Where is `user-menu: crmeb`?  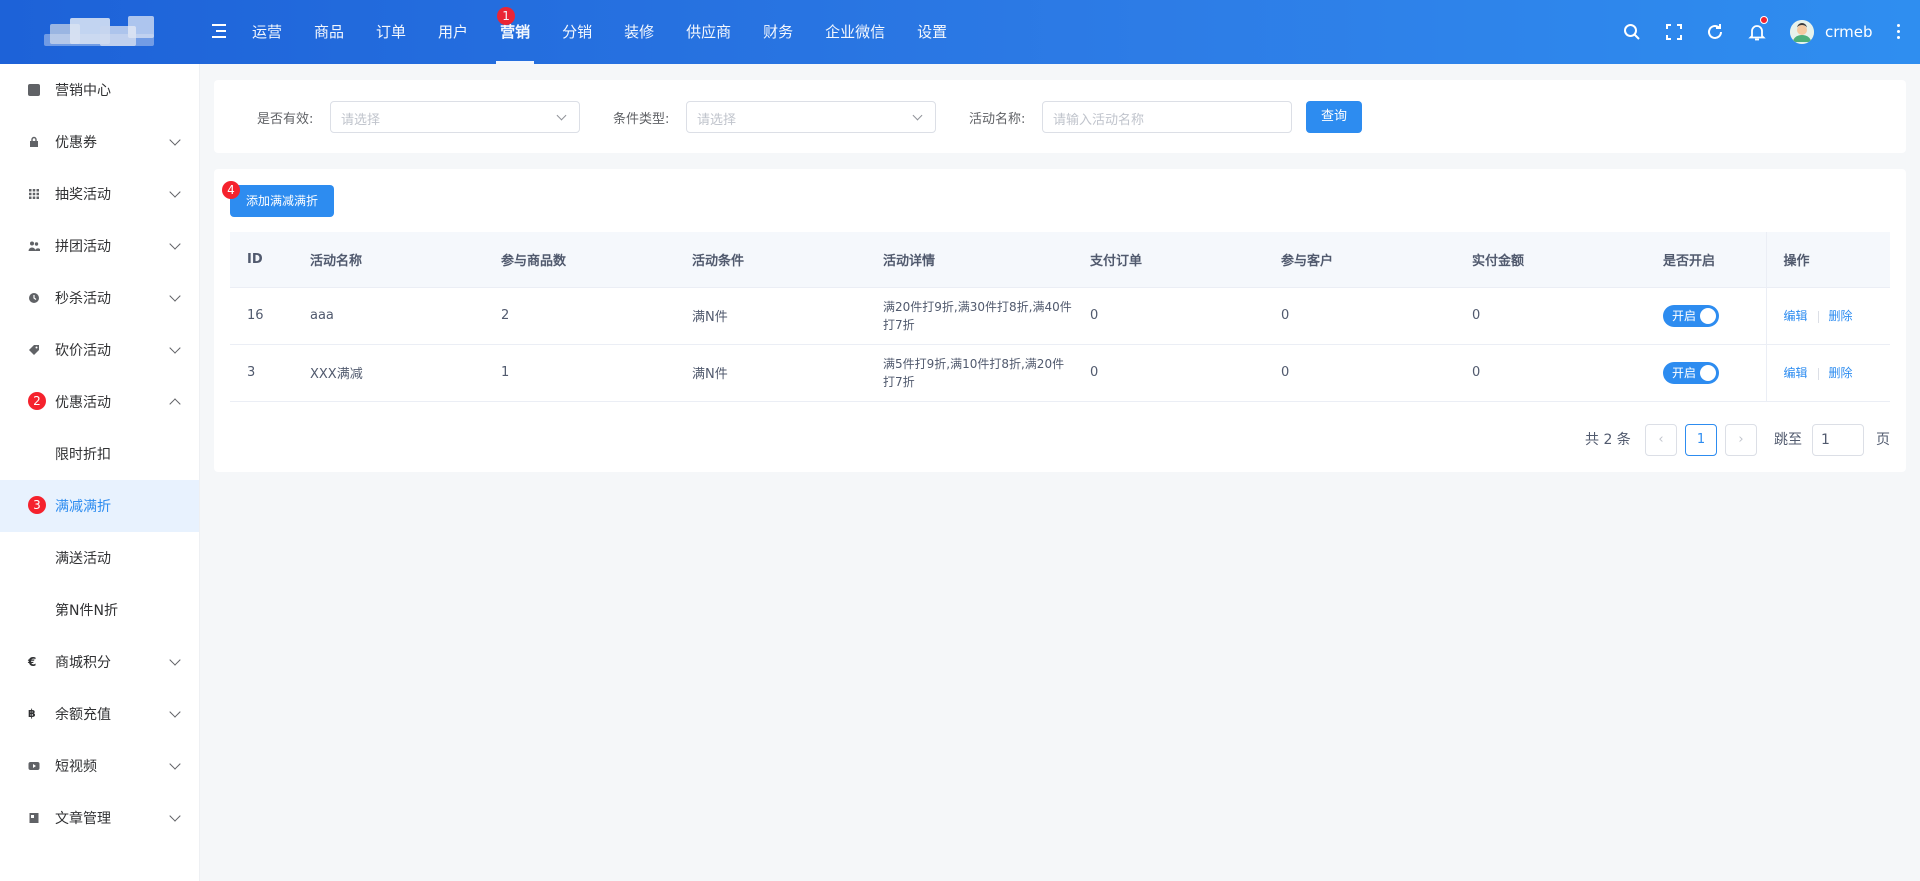
user-menu: crmeb is located at coordinates (1831, 32).